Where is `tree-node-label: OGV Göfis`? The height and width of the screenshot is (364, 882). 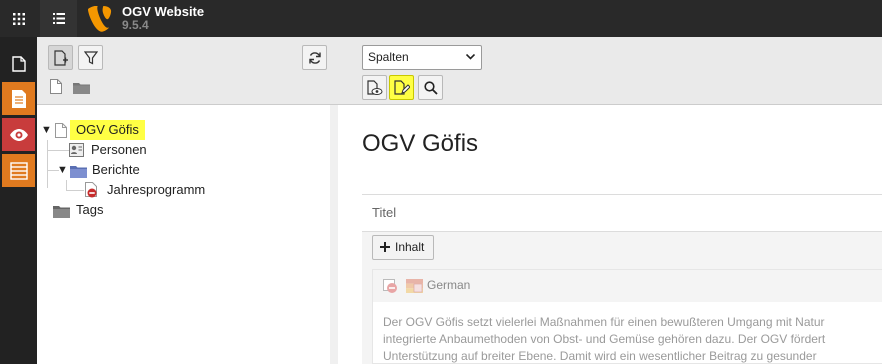 tree-node-label: OGV Göfis is located at coordinates (107, 130).